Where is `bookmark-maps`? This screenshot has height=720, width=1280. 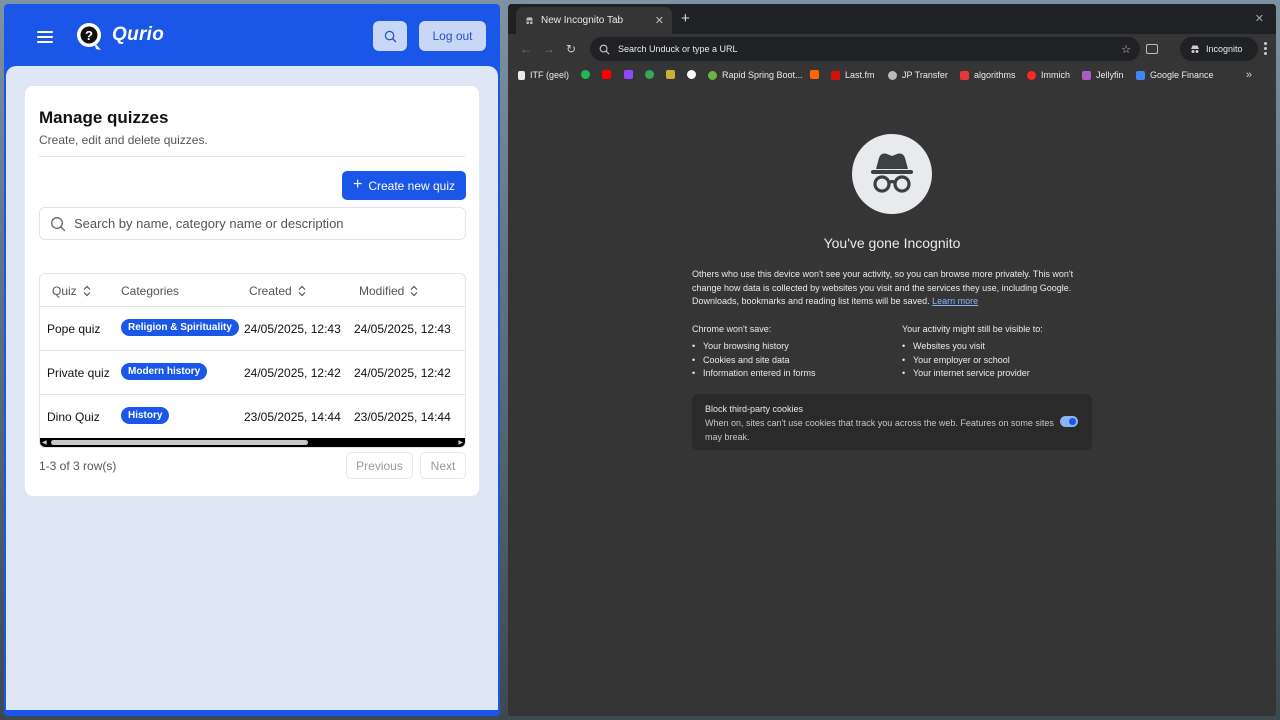 bookmark-maps is located at coordinates (649, 74).